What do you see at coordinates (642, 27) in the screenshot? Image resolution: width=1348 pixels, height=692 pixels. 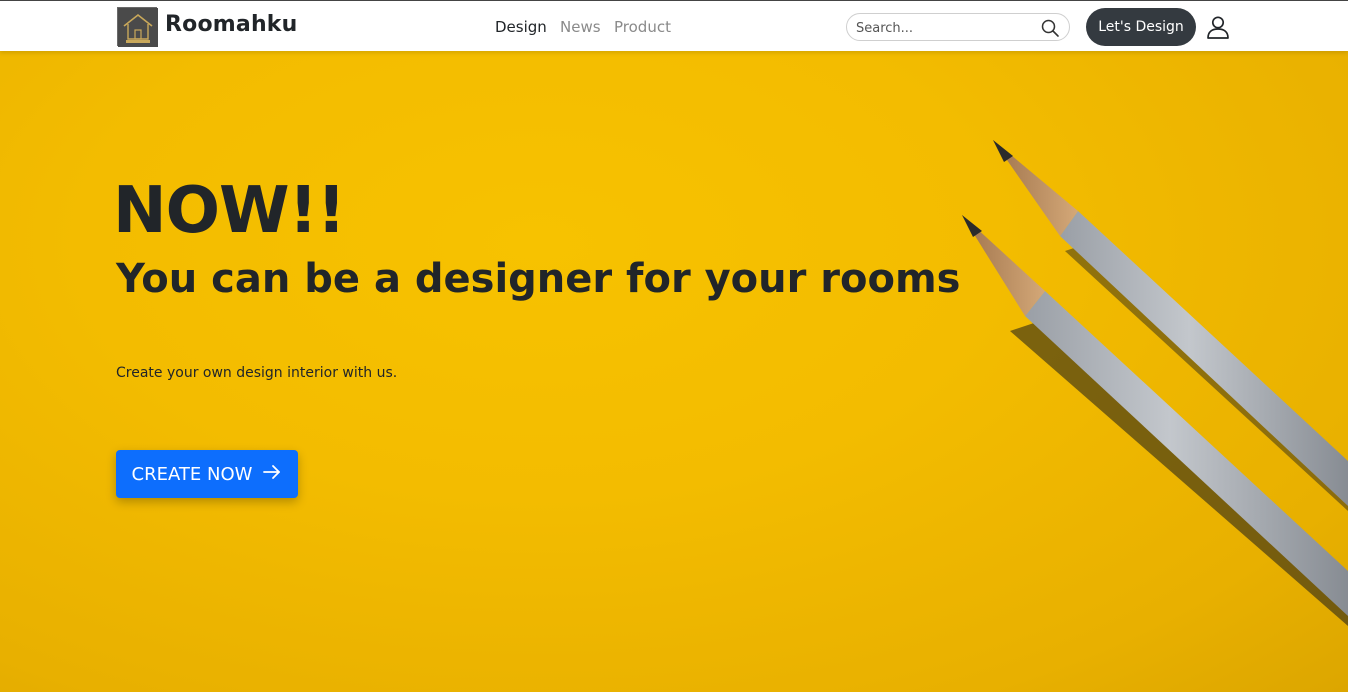 I see `nav-link-product: Product` at bounding box center [642, 27].